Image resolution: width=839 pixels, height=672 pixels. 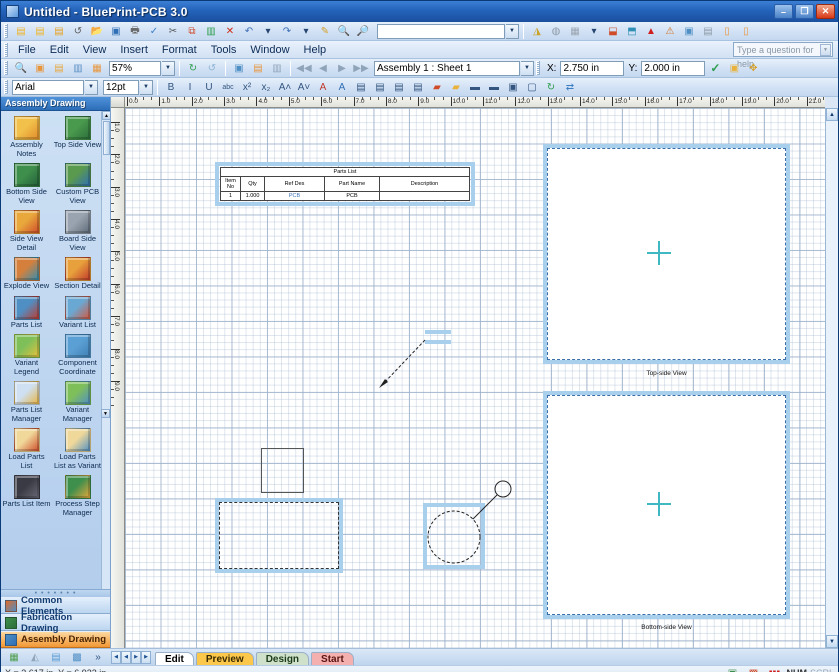 What do you see at coordinates (26, 355) in the screenshot?
I see `sidebar-item-variant-legend: Variant Legend` at bounding box center [26, 355].